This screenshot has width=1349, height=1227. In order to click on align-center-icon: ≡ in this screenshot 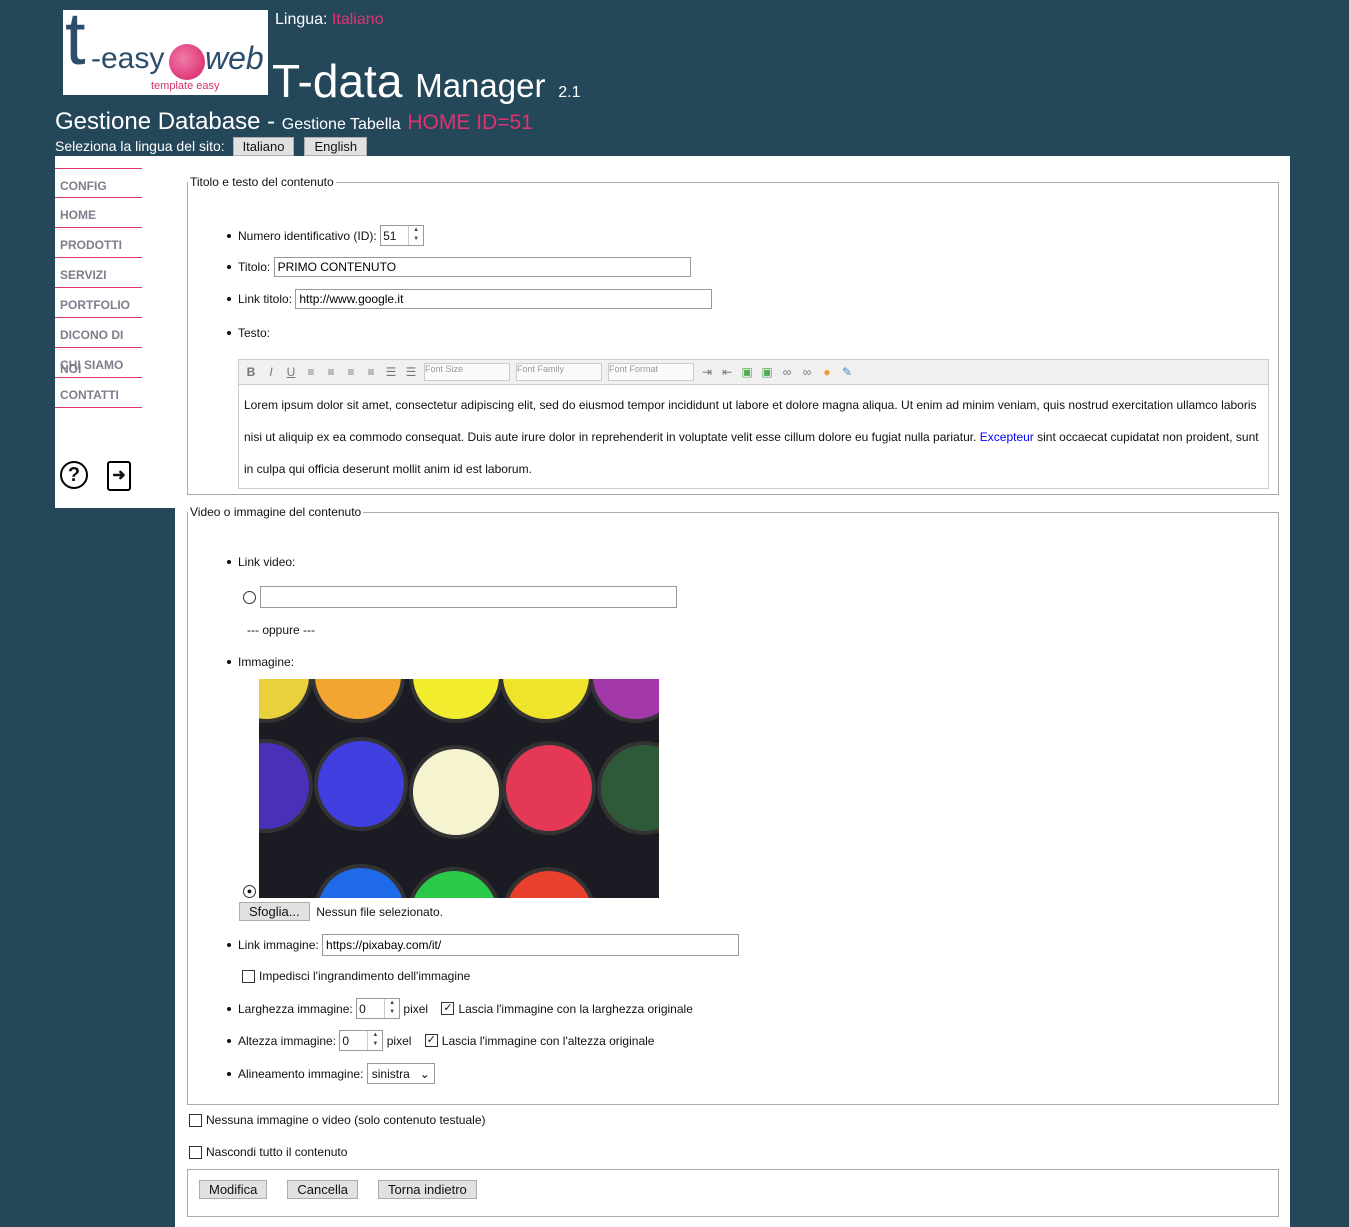, I will do `click(331, 372)`.